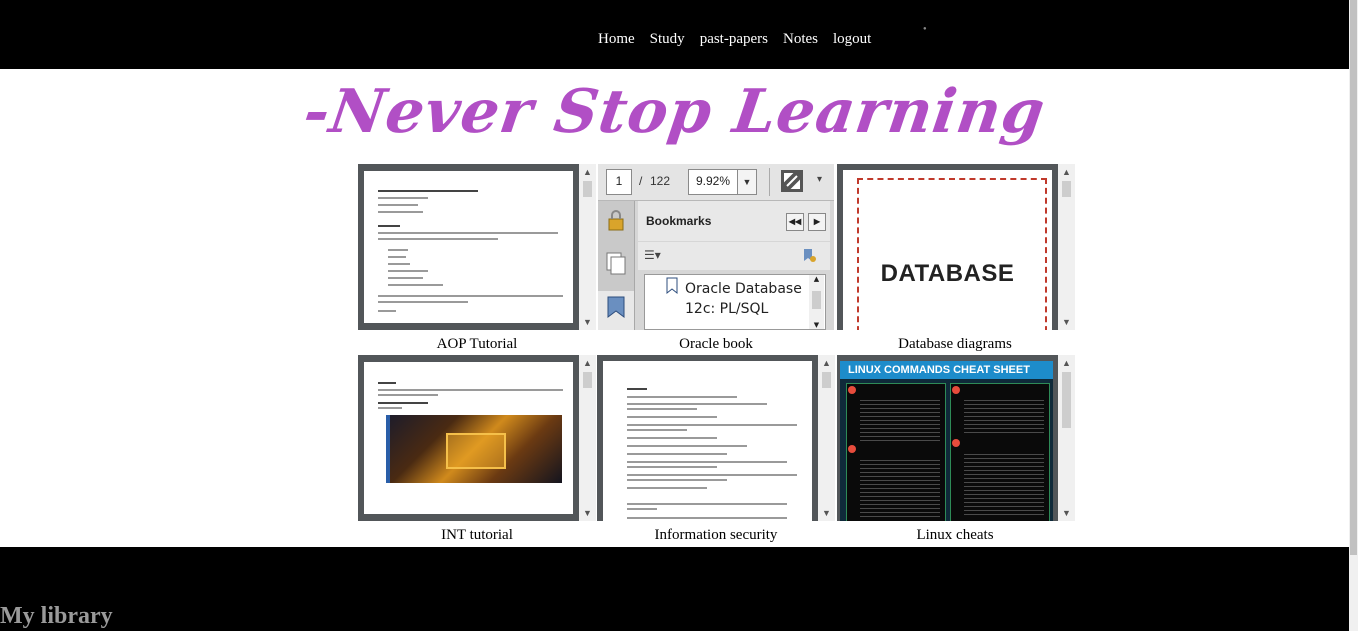 The height and width of the screenshot is (631, 1358). I want to click on bookmarks-list: Oracle Database 12c: PL/SQL ▲ ▼, so click(735, 302).